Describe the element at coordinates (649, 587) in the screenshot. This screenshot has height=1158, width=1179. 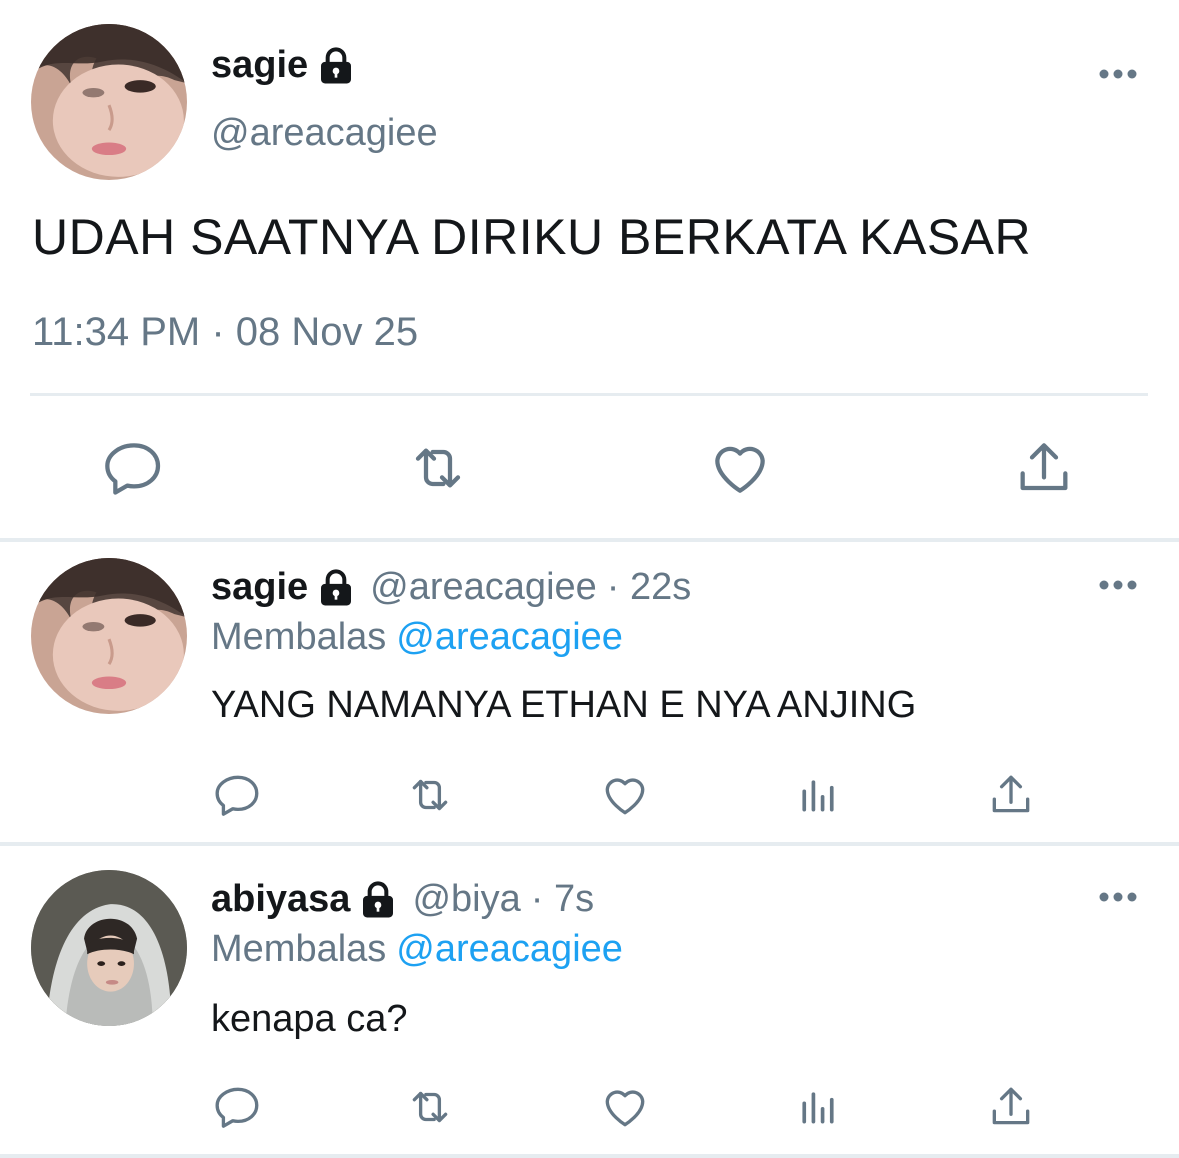
I see `relative-time: · 22s` at that location.